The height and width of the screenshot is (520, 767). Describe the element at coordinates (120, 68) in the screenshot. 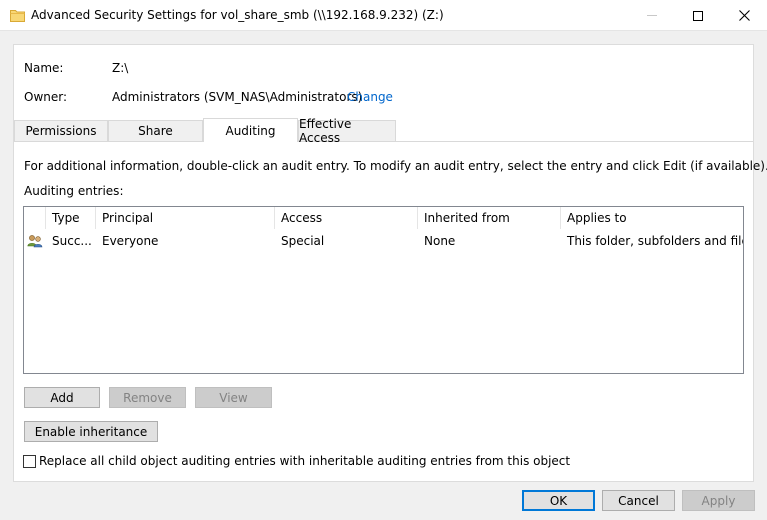

I see `name-value: Z:\` at that location.